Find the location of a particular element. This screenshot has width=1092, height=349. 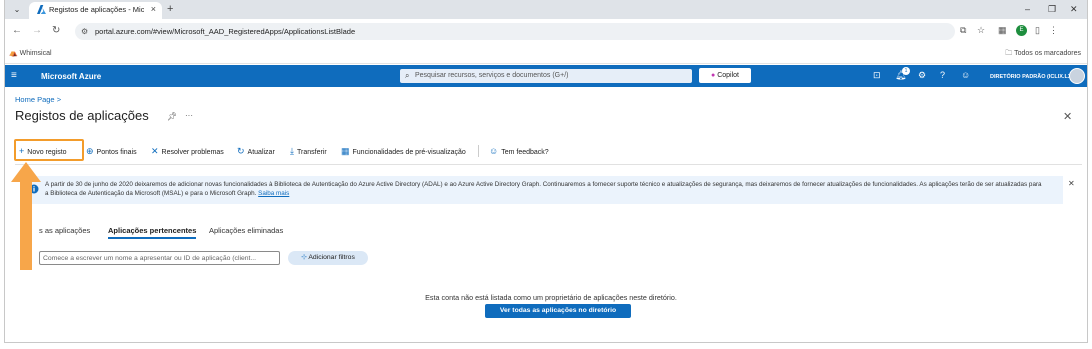

notification-badge: 1 is located at coordinates (906, 71).